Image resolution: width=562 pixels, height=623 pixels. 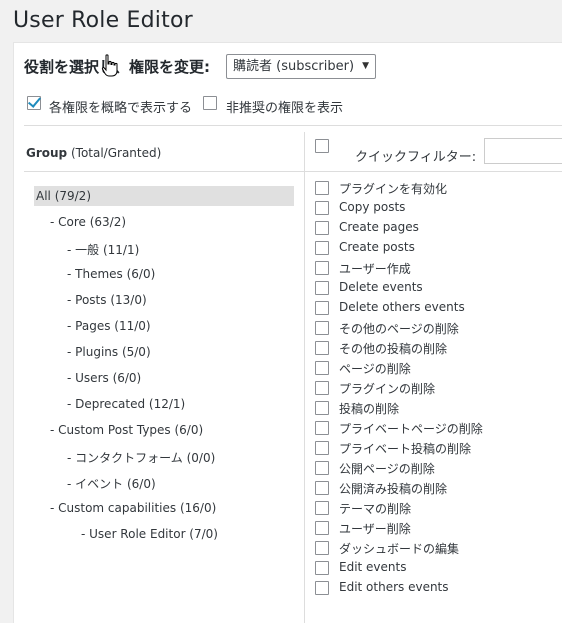 What do you see at coordinates (399, 549) in the screenshot?
I see `capability-label: ダッシュボードの編集` at bounding box center [399, 549].